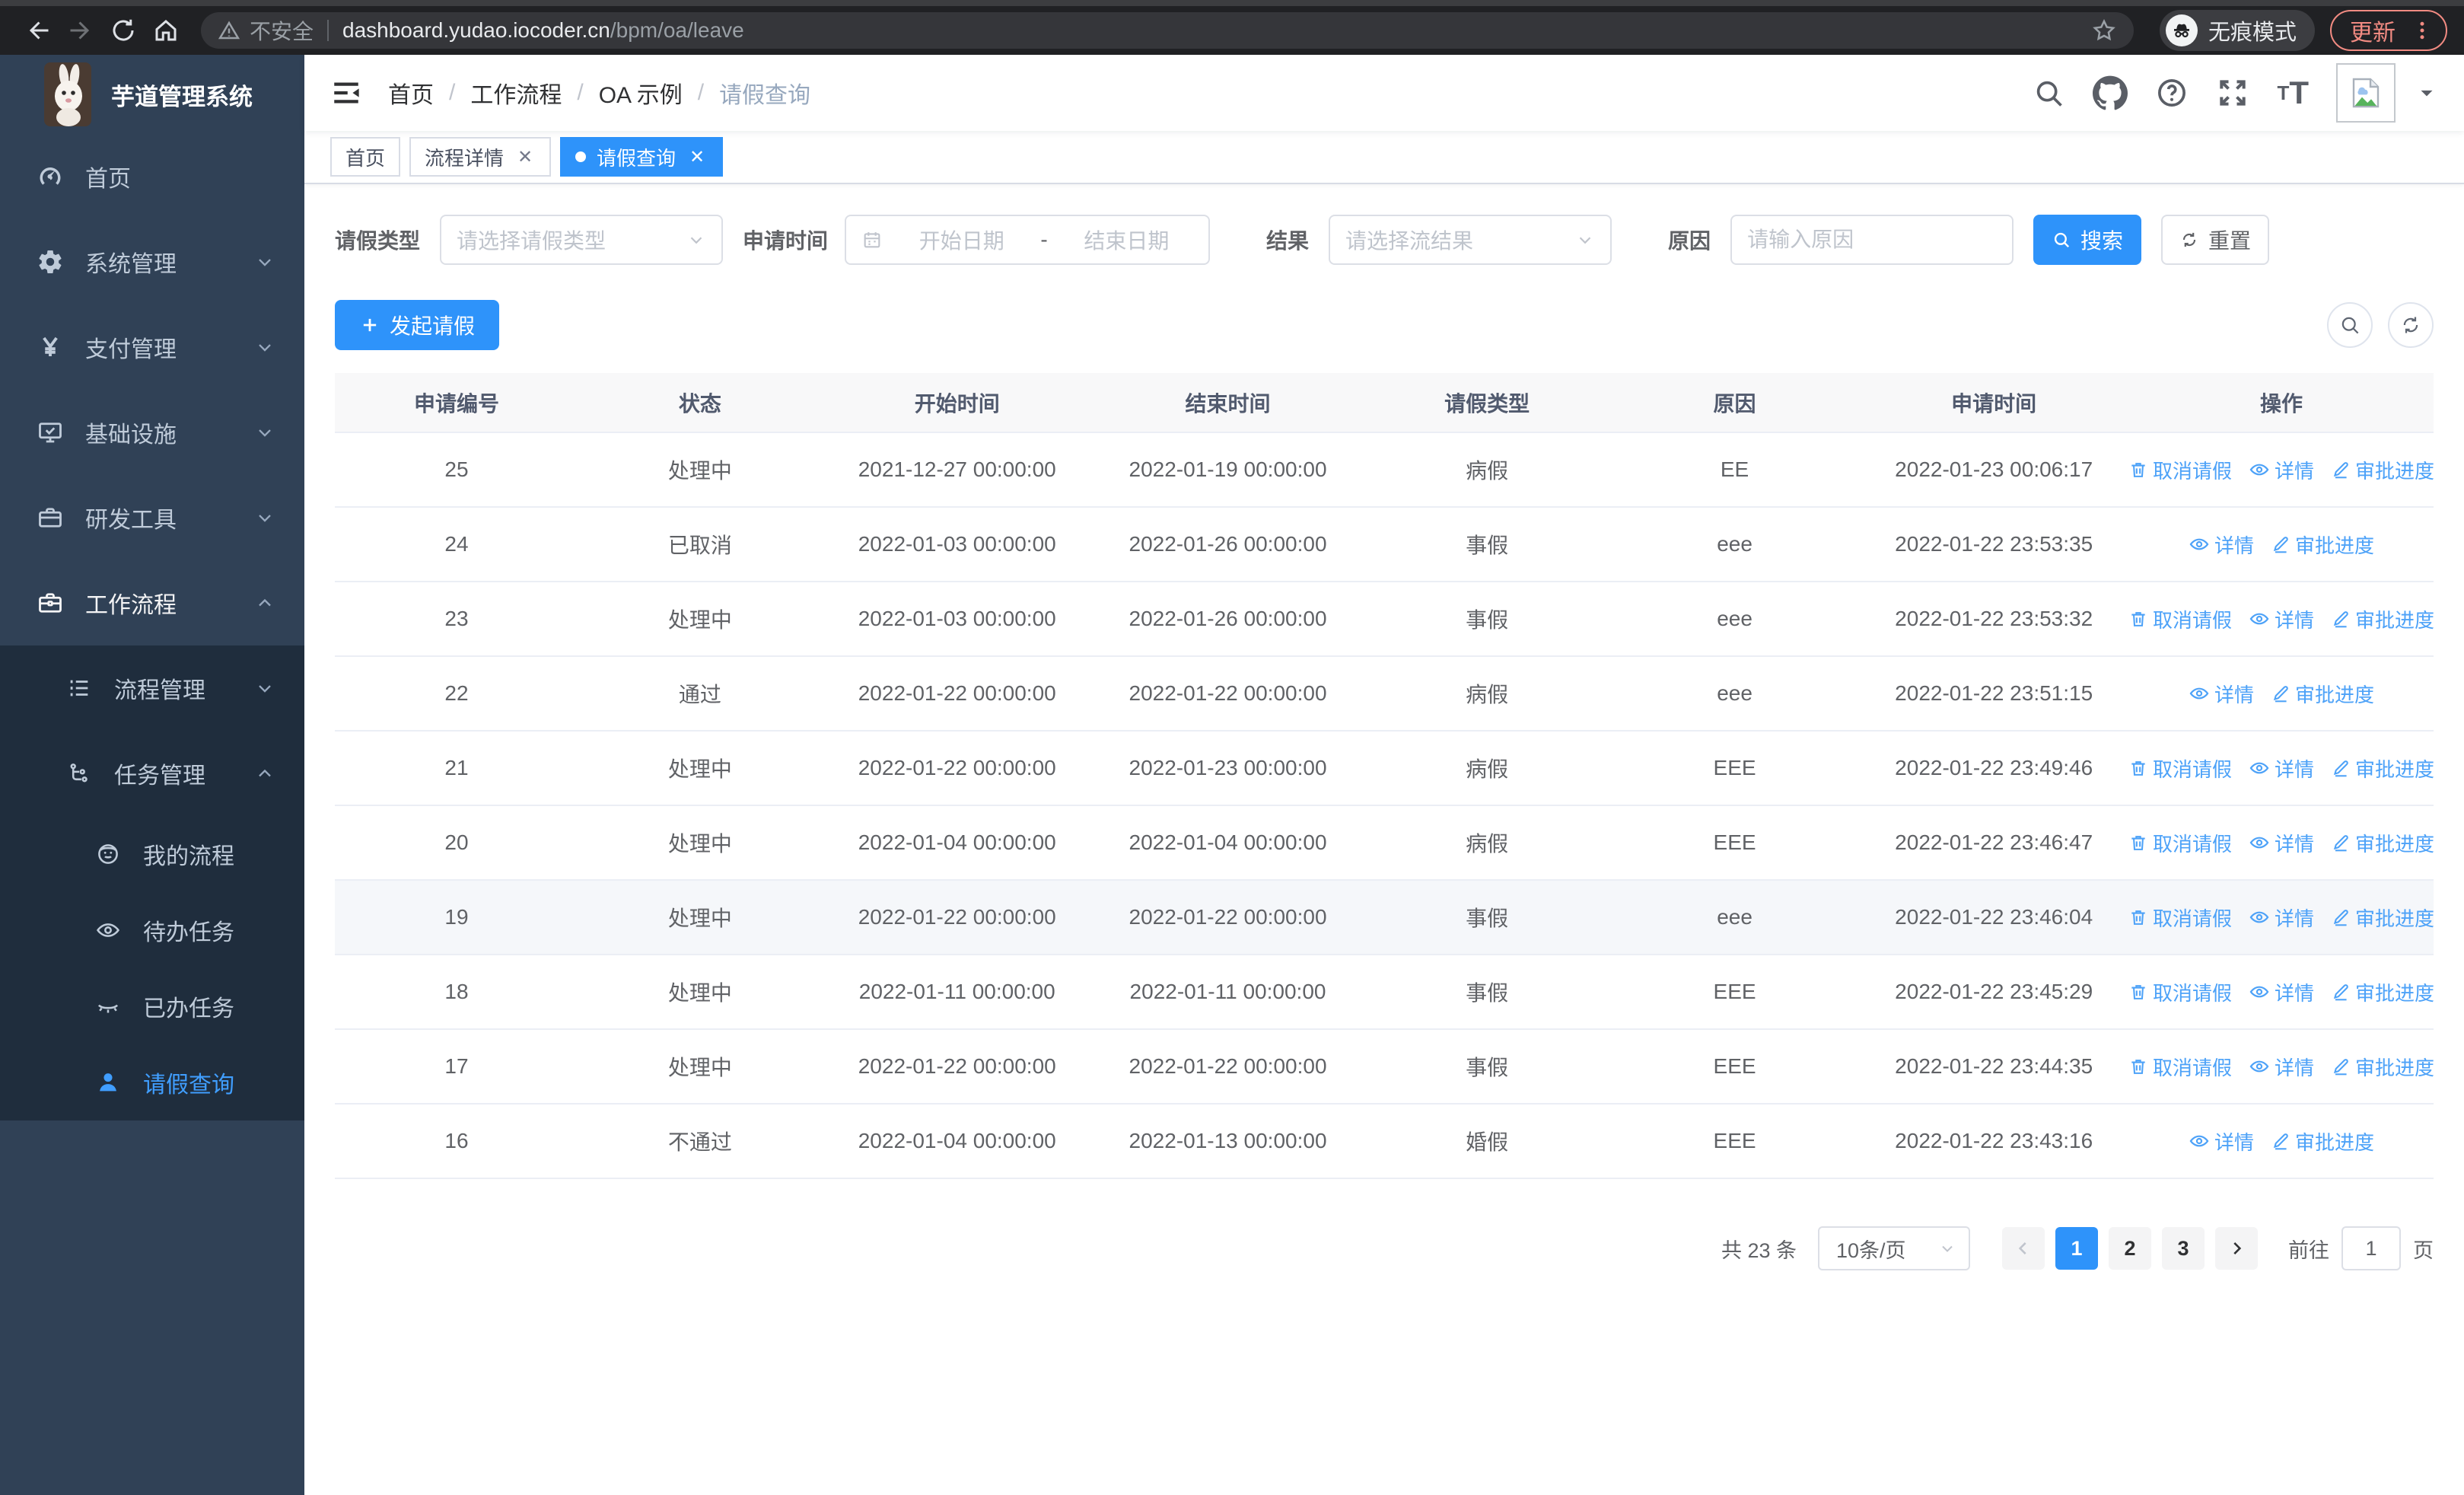  What do you see at coordinates (1734, 768) in the screenshot?
I see `cell-reason: EEE` at bounding box center [1734, 768].